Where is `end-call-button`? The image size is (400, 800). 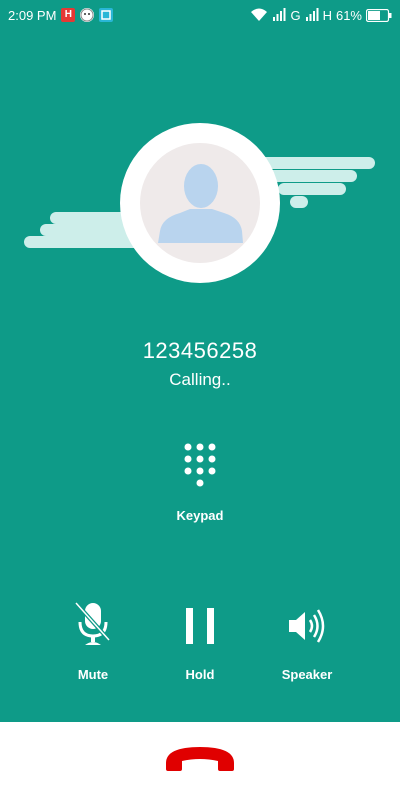
end-call-button is located at coordinates (200, 757).